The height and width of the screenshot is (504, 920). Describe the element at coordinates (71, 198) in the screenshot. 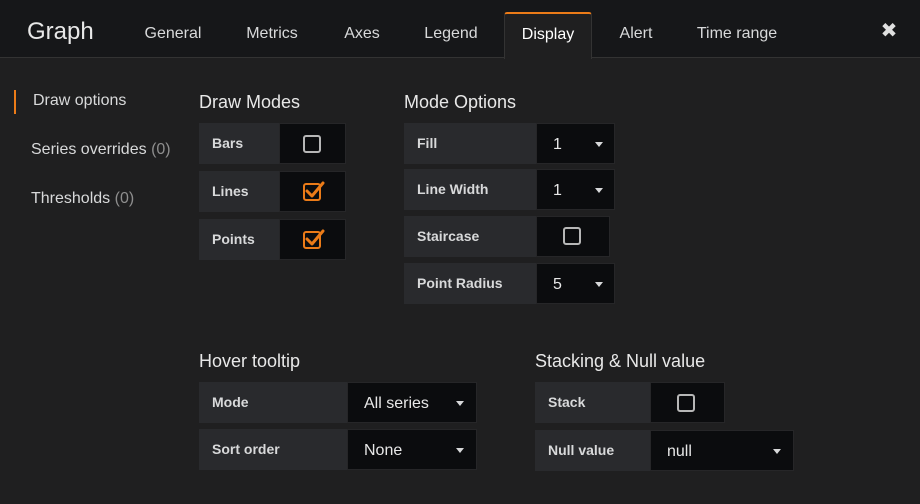

I see `sidebar-item-label: Thresholds` at that location.